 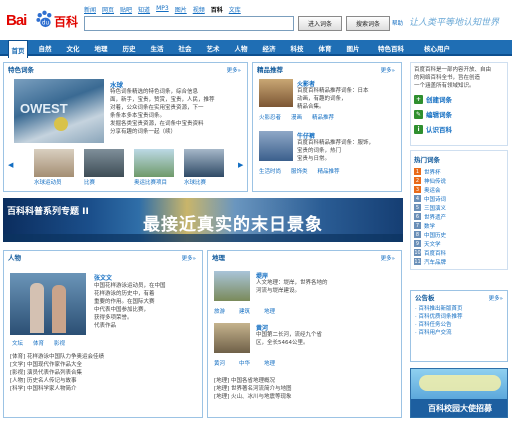 What do you see at coordinates (189, 258) in the screenshot?
I see `people-more-link: 更多»` at bounding box center [189, 258].